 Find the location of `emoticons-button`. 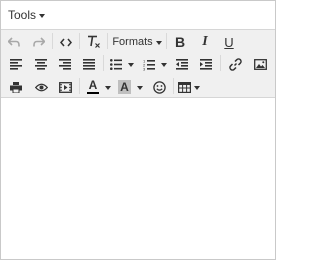

emoticons-button is located at coordinates (159, 87).